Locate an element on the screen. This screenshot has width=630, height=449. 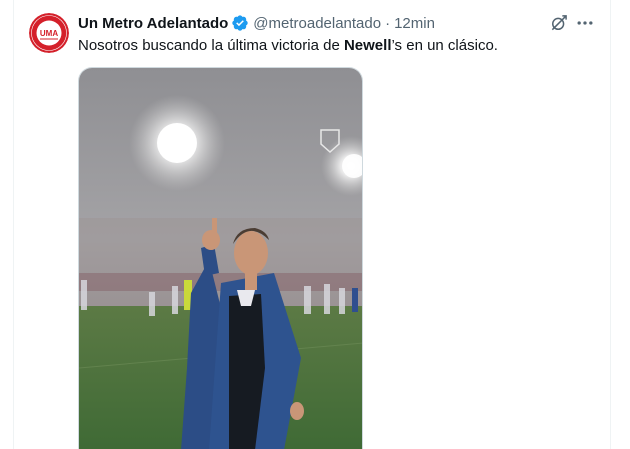
tweet-text-part: Nosotros buscando la última victoria de is located at coordinates (211, 45).